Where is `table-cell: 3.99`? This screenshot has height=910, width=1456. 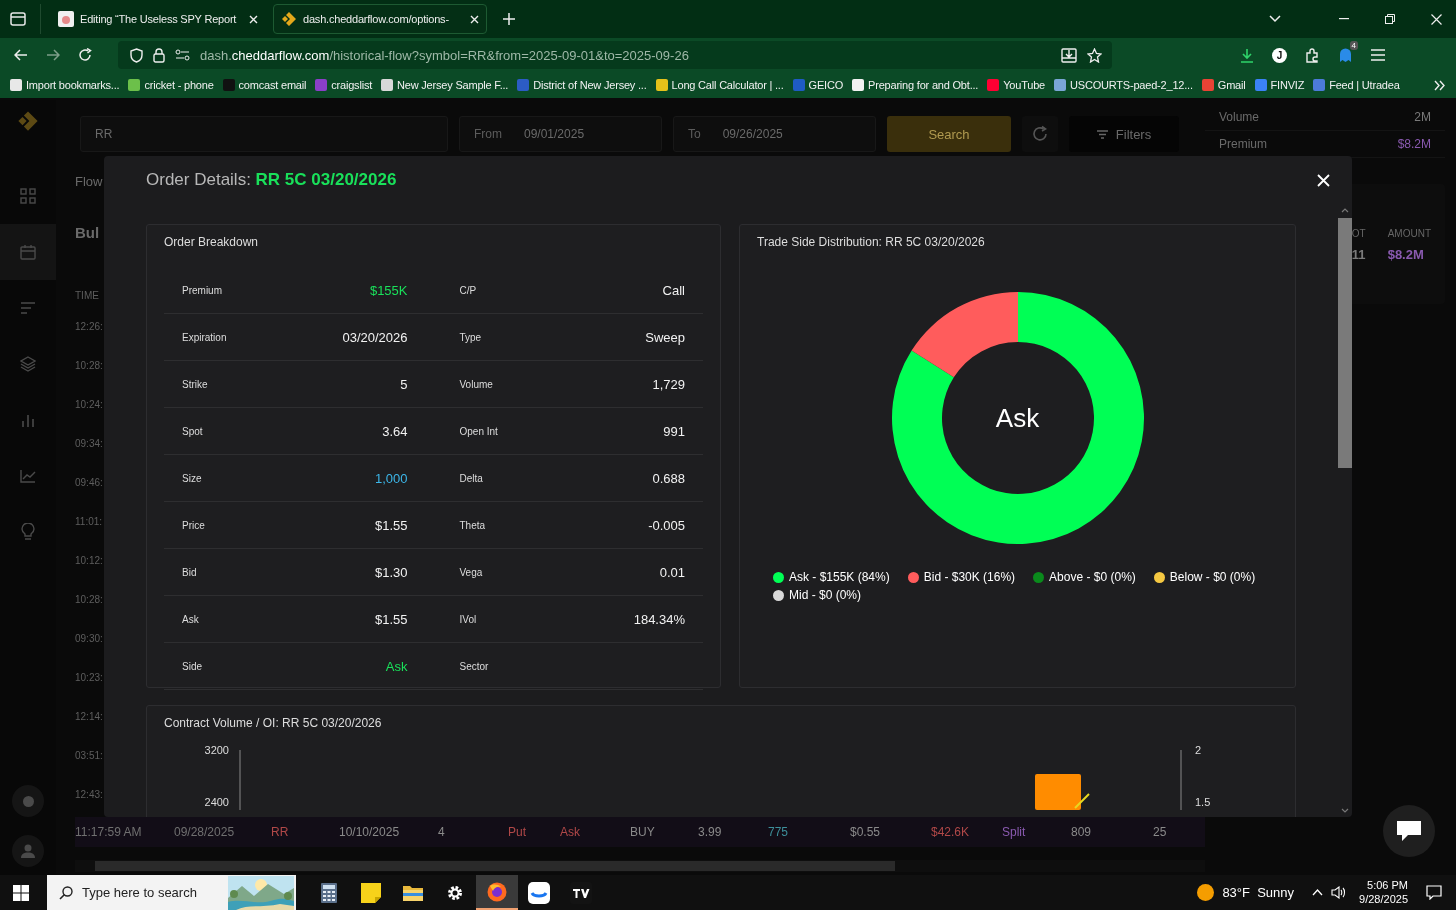
table-cell: 3.99 is located at coordinates (710, 832).